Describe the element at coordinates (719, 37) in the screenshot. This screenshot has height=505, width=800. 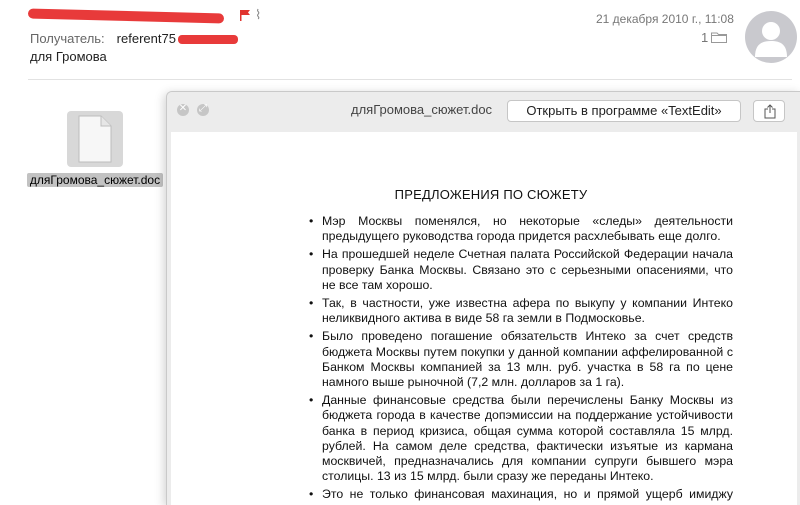
I see `folder-icon` at that location.